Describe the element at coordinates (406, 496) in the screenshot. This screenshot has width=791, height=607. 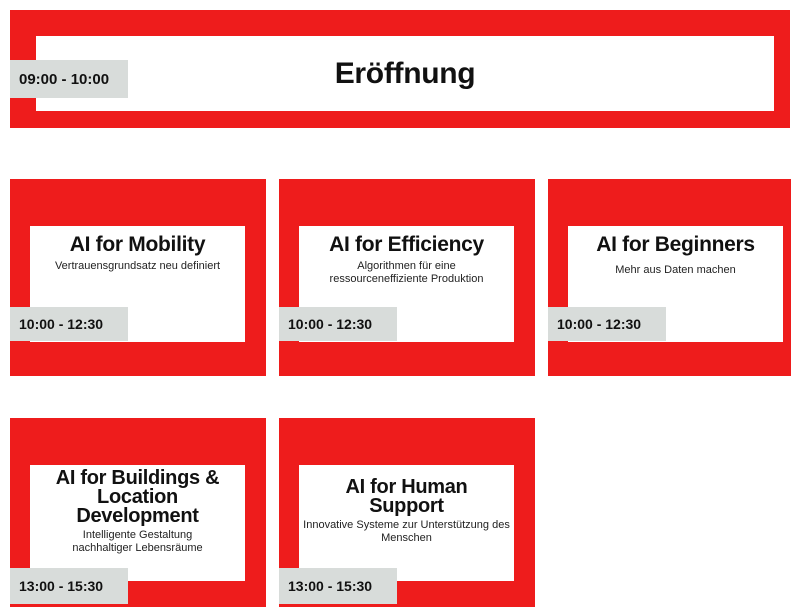
I see `session-title: AI for Human Support` at that location.